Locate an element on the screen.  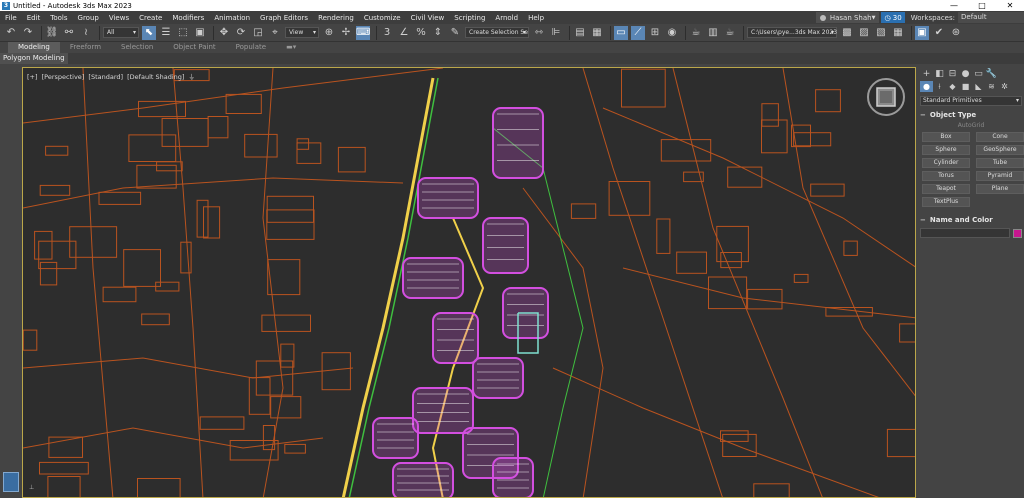
toggle-ribbon-icon: ▭ is located at coordinates (621, 32).